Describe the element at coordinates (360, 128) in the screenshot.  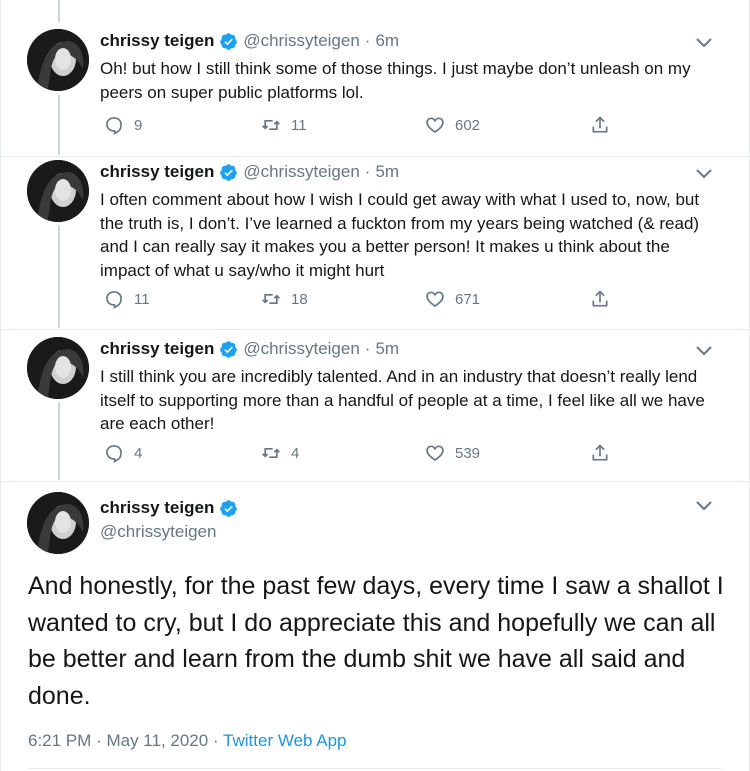
I see `tweet-actions: 9 11 602` at that location.